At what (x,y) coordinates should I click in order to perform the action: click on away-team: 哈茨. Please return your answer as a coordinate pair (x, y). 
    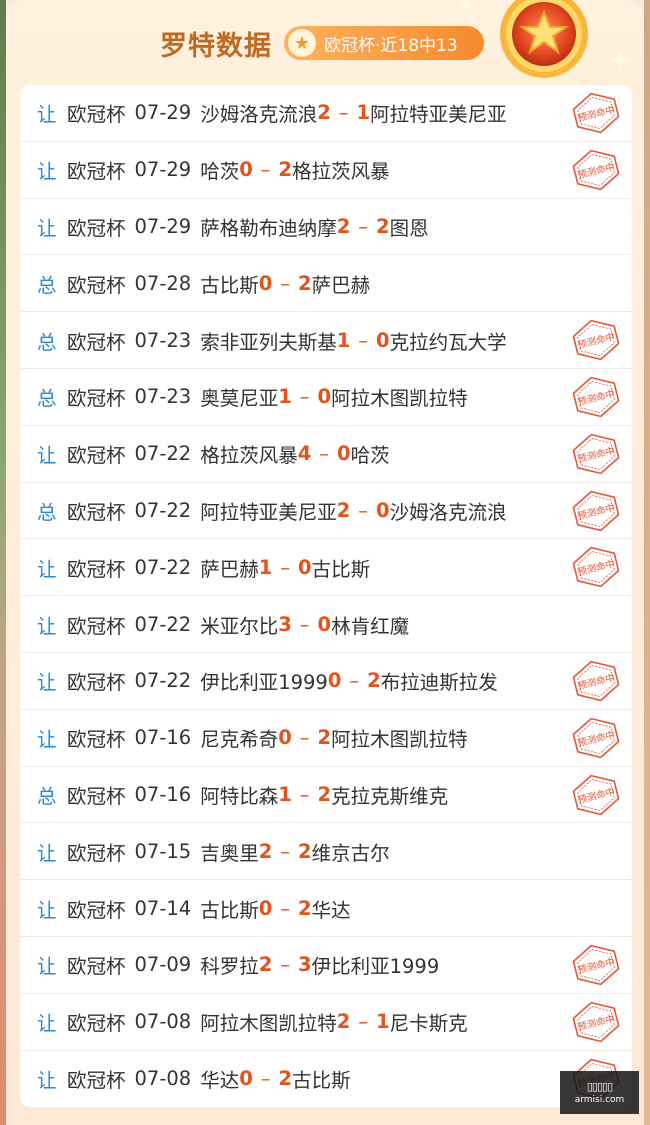
    Looking at the image, I should click on (370, 456).